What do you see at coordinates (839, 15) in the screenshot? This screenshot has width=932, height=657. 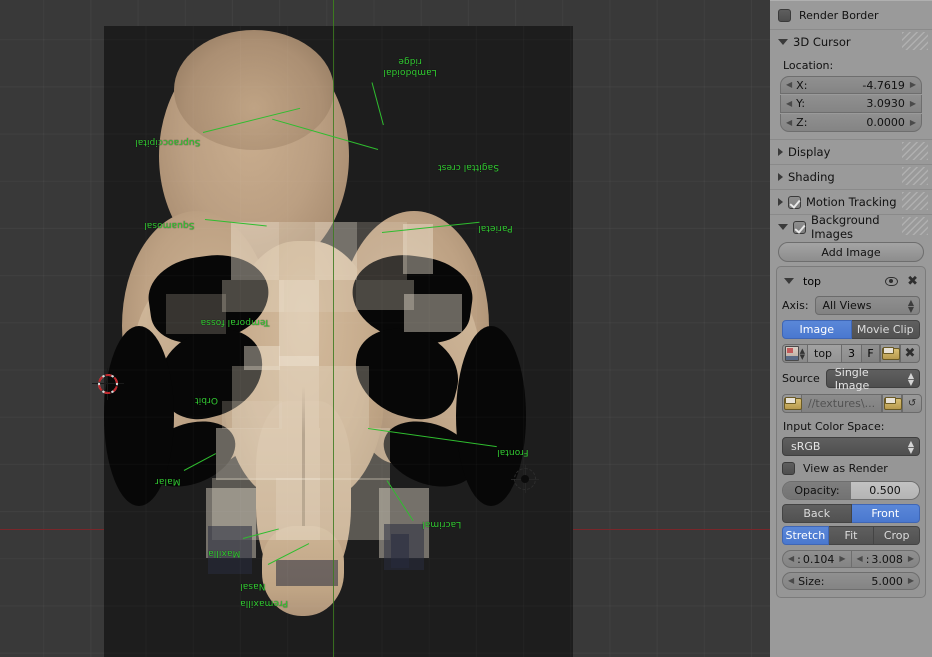 I see `render-border-label: Render Border` at bounding box center [839, 15].